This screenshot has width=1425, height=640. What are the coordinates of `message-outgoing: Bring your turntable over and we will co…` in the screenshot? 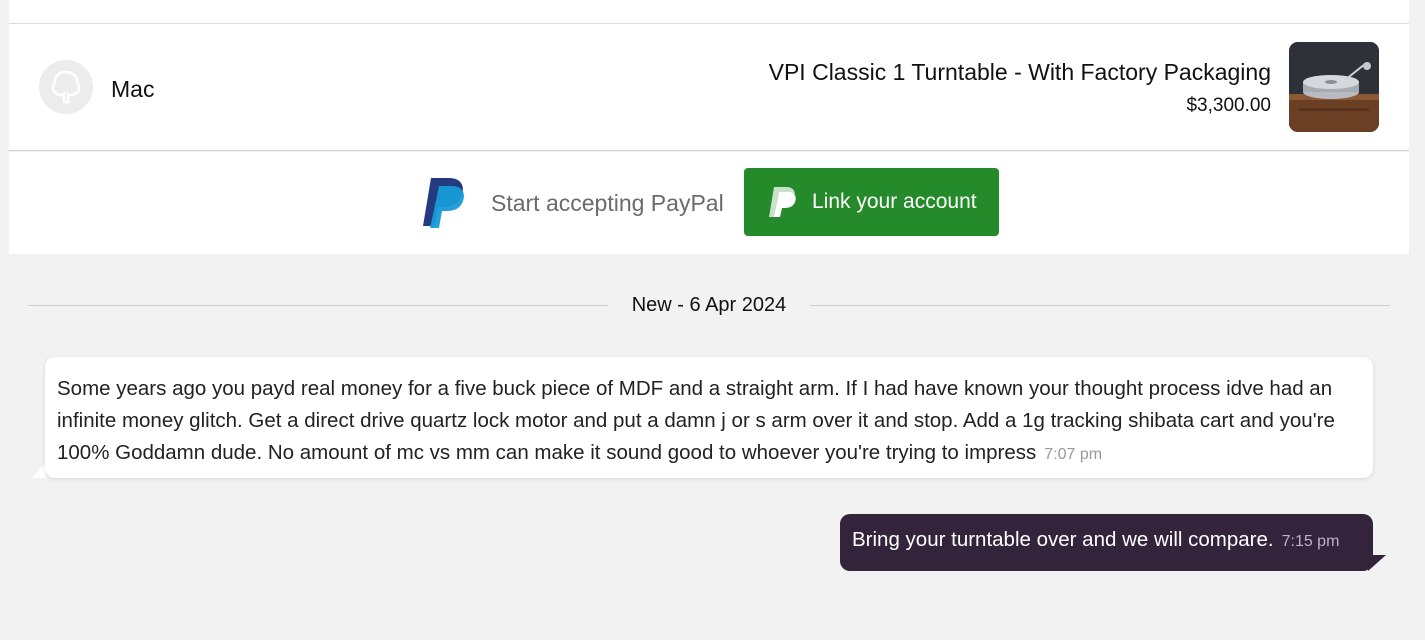 It's located at (1106, 542).